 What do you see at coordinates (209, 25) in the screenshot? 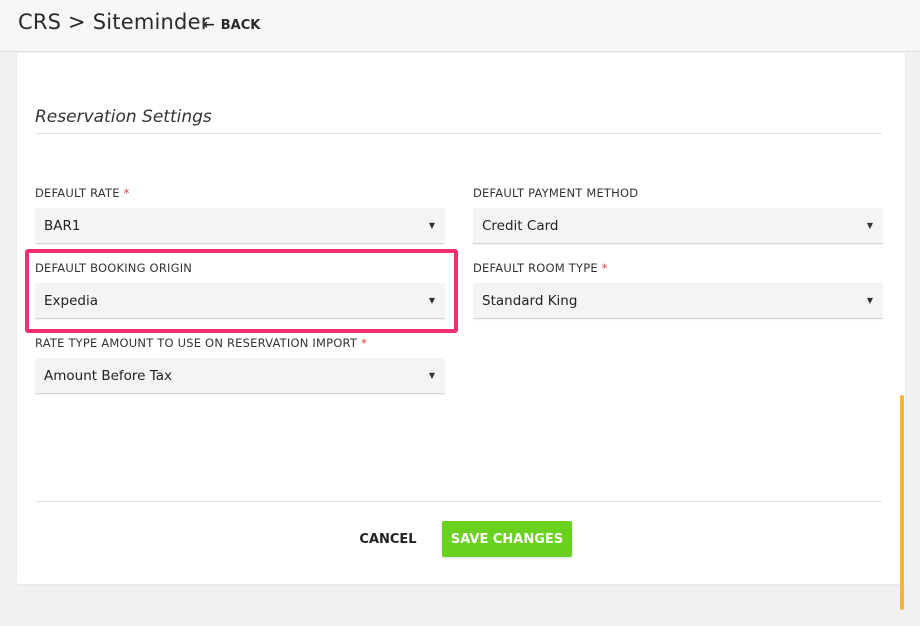
I see `arrow-left-icon: ←` at bounding box center [209, 25].